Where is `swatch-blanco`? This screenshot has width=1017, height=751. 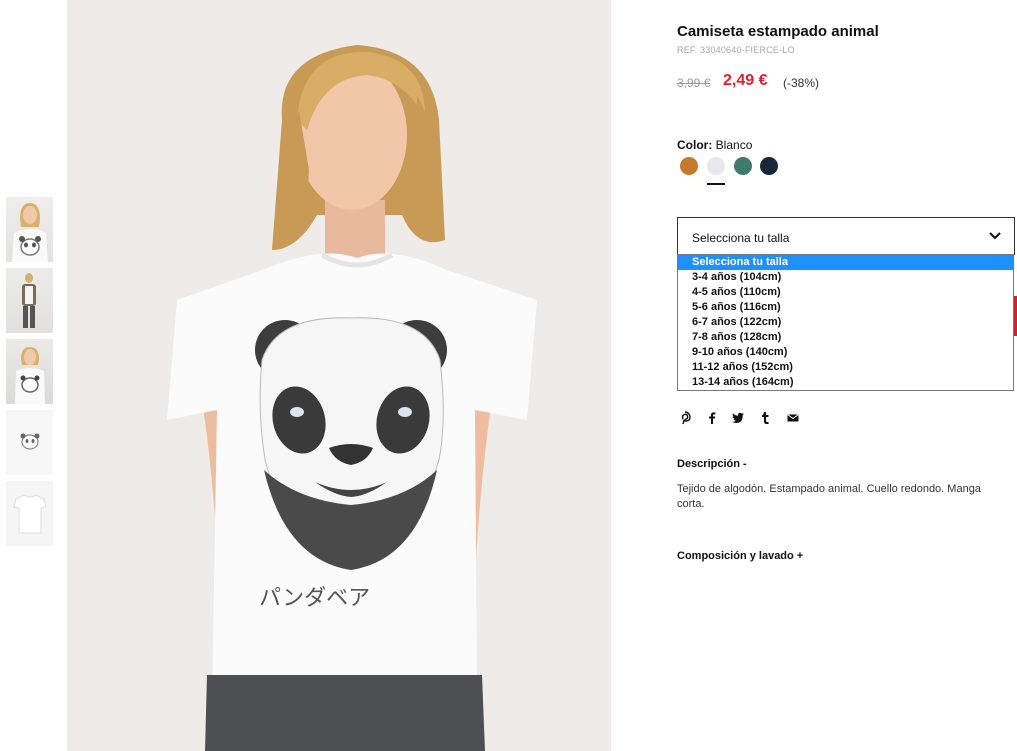
swatch-blanco is located at coordinates (716, 166).